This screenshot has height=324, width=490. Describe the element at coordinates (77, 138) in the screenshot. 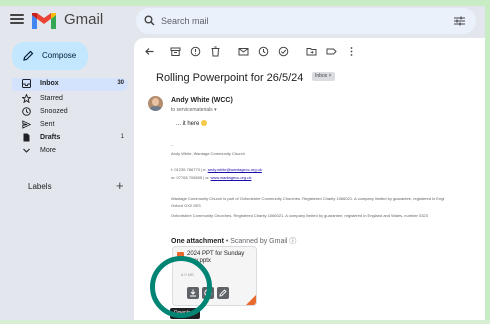

I see `sidebar-item-drafts: Drafts 1` at that location.